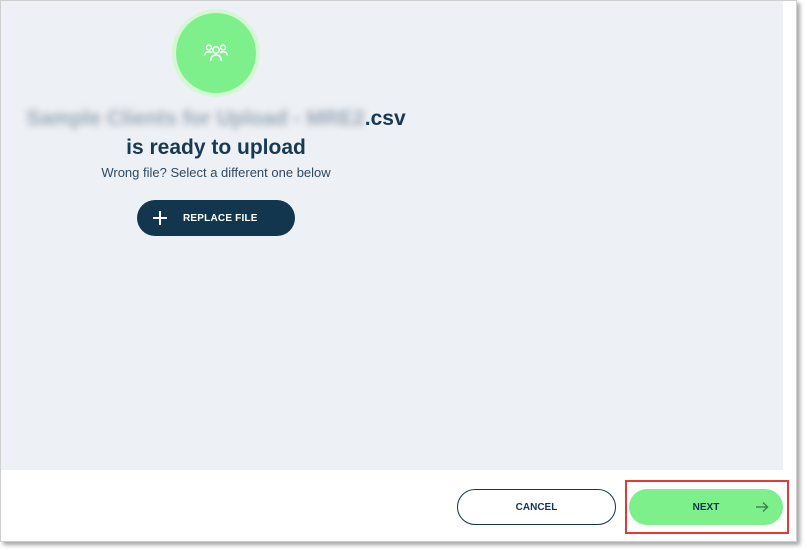 The image size is (807, 550). Describe the element at coordinates (385, 118) in the screenshot. I see `file-extension: .csv` at that location.